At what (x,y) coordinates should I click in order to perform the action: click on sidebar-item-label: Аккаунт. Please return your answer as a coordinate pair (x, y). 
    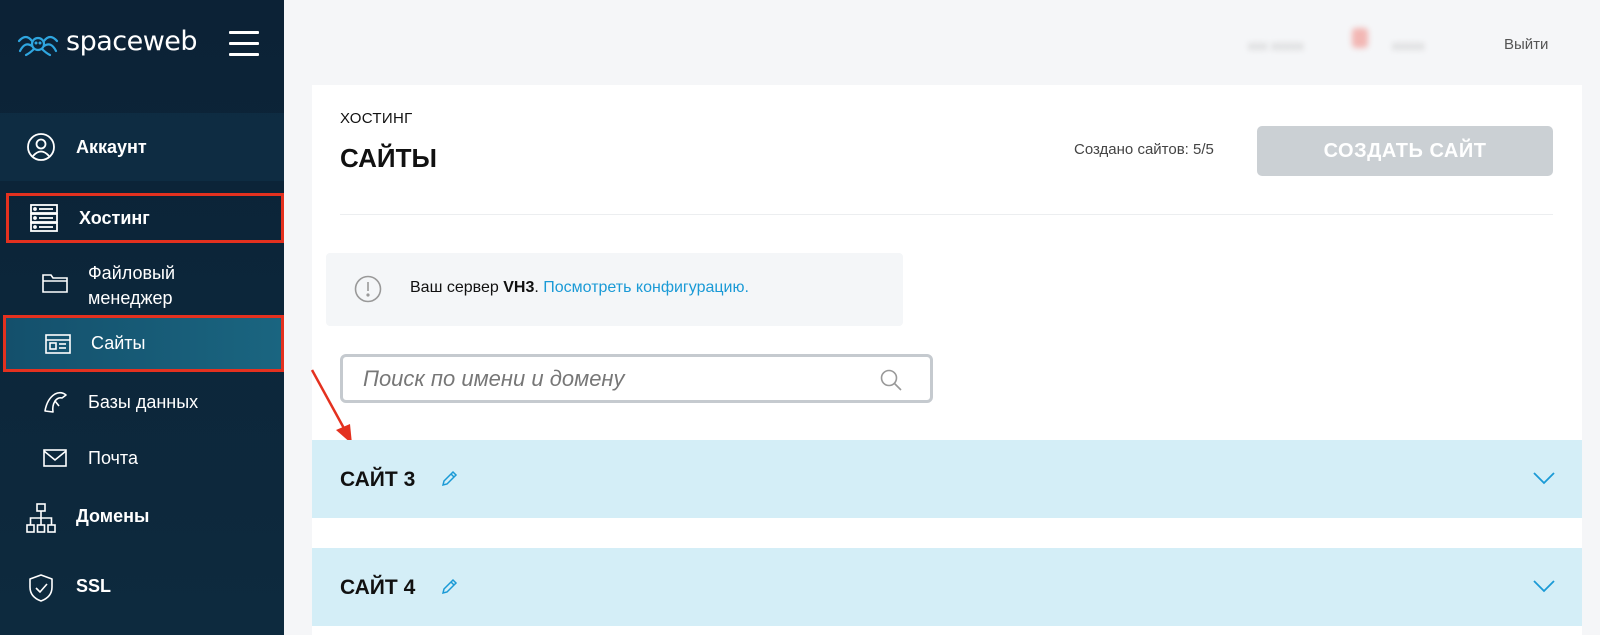
    Looking at the image, I should click on (111, 146).